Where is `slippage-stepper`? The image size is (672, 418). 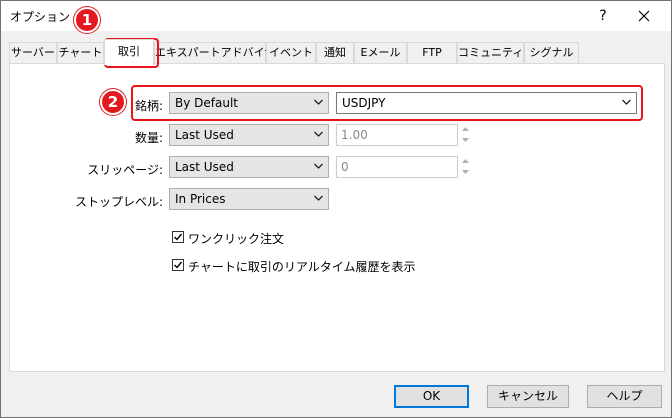 slippage-stepper is located at coordinates (465, 167).